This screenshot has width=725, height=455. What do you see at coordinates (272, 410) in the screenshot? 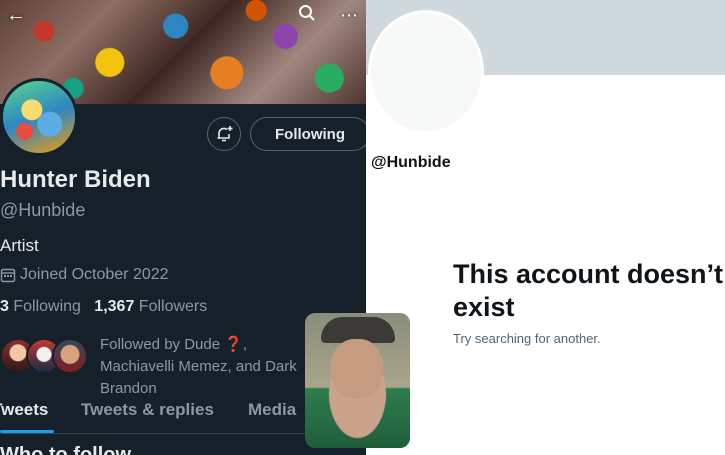
I see `tab-media: Media` at bounding box center [272, 410].